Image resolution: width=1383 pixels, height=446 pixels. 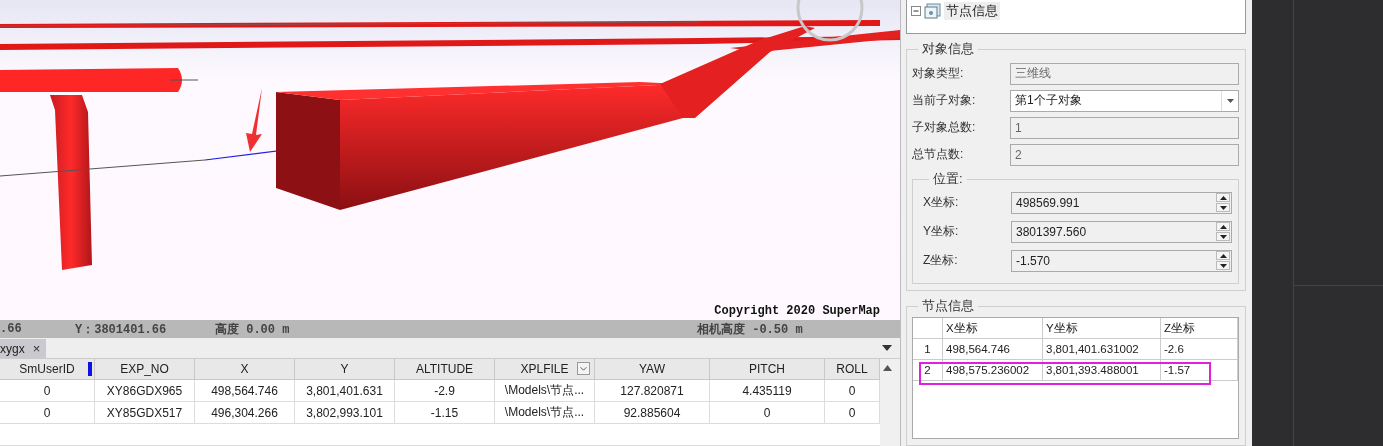 I want to click on node-row: 2 498,575.236002 3,801,393.488001 -1.57, so click(x=1075, y=370).